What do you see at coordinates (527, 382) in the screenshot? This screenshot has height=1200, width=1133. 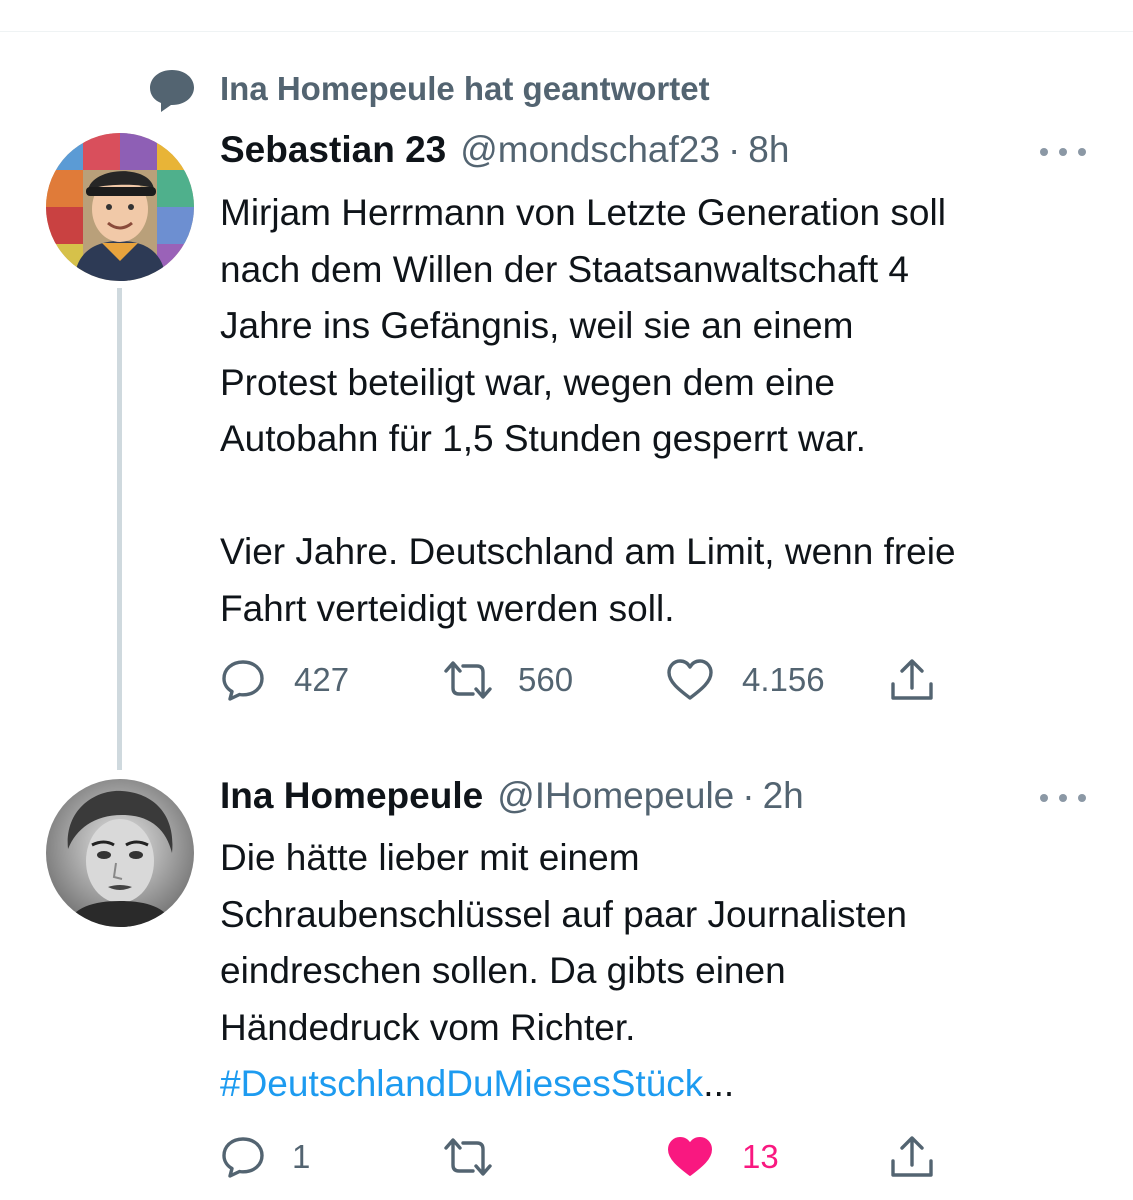 I see `tweet-text-line: Protest beteiligt war, wegen dem eine` at bounding box center [527, 382].